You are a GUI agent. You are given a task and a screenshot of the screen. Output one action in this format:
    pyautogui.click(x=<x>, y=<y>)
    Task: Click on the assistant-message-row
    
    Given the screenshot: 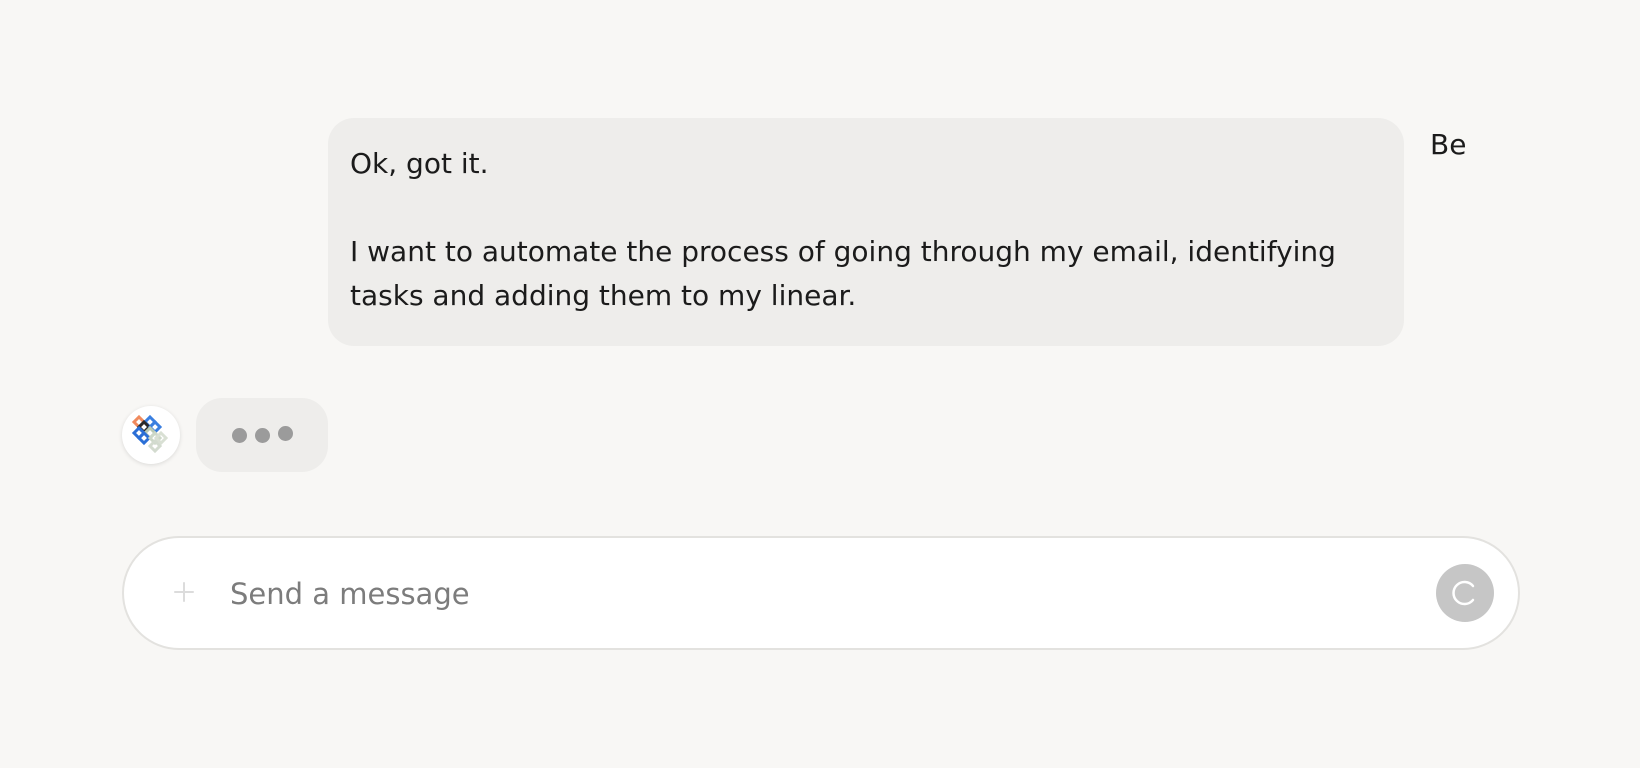 What is the action you would take?
    pyautogui.click(x=225, y=435)
    